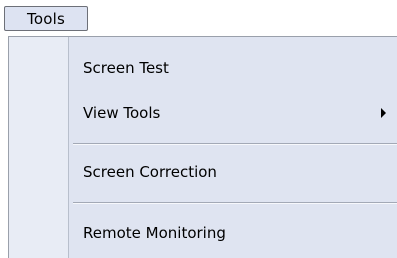 The image size is (397, 258). What do you see at coordinates (383, 113) in the screenshot?
I see `right-arrow-icon` at bounding box center [383, 113].